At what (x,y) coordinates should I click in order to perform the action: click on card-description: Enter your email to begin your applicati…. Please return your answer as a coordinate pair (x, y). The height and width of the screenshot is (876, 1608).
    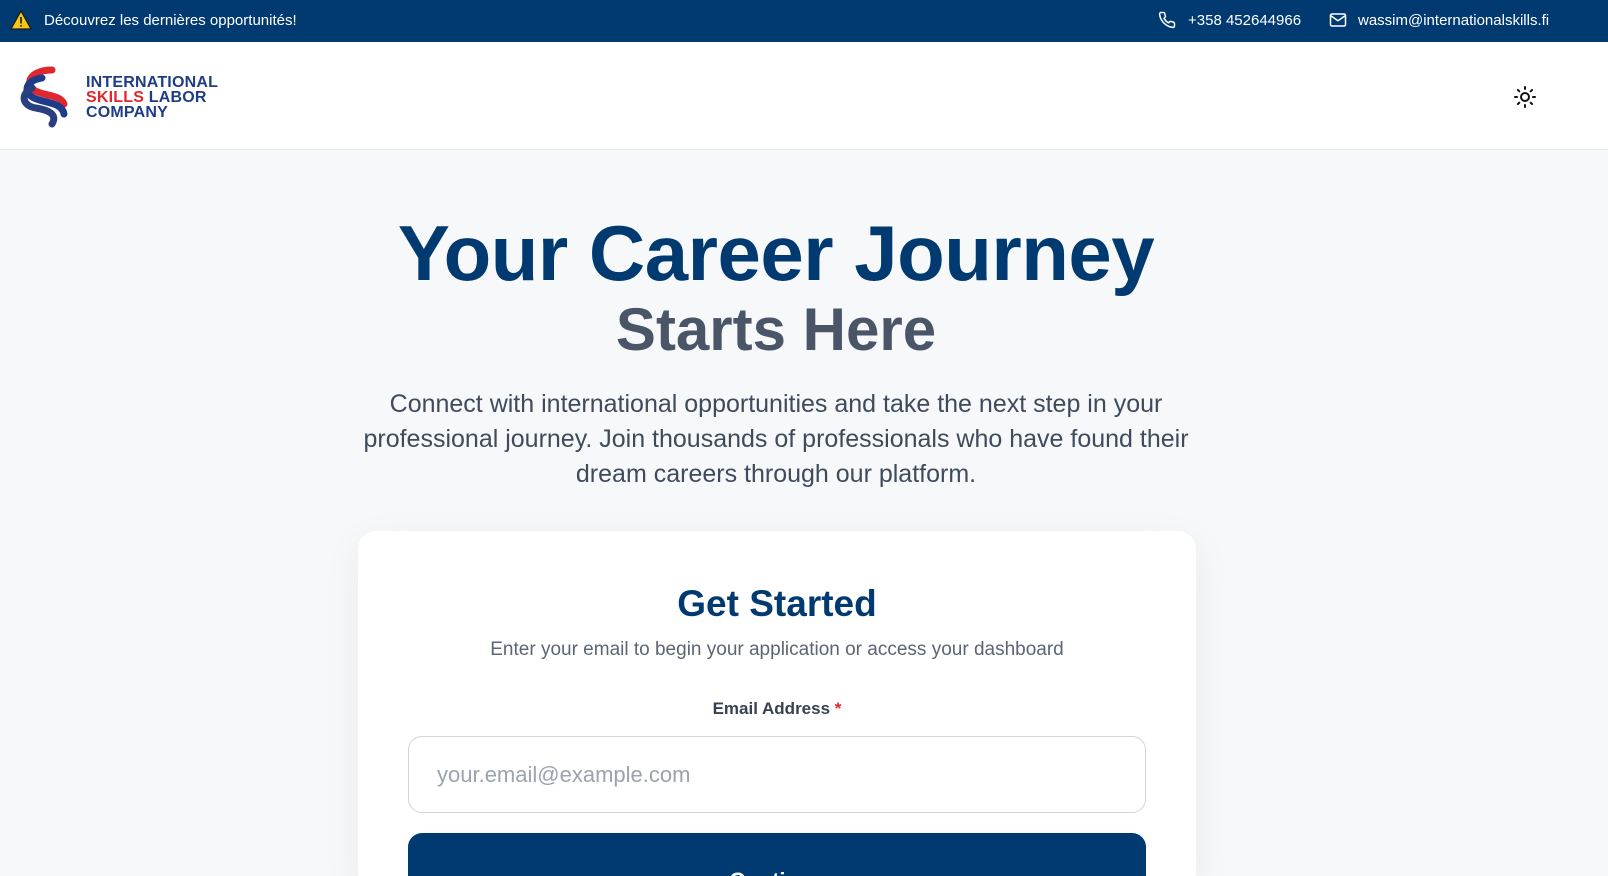
    Looking at the image, I should click on (777, 649).